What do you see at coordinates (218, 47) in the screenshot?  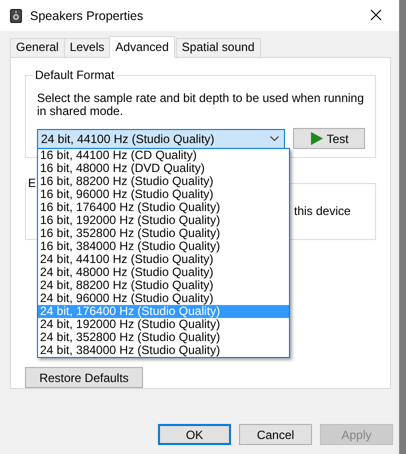 I see `tab: Spatial sound` at bounding box center [218, 47].